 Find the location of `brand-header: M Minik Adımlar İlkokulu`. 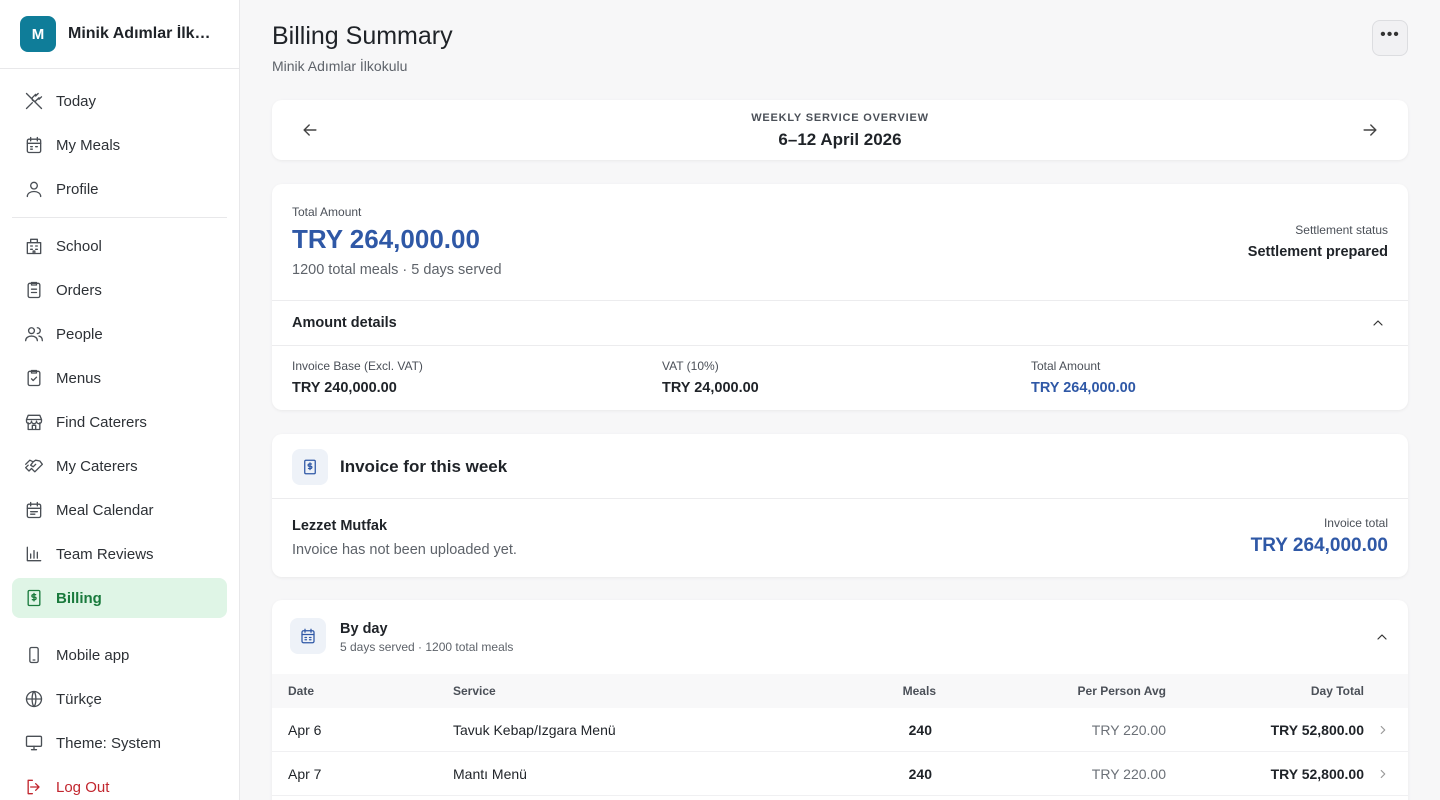

brand-header: M Minik Adımlar İlkokulu is located at coordinates (119, 34).